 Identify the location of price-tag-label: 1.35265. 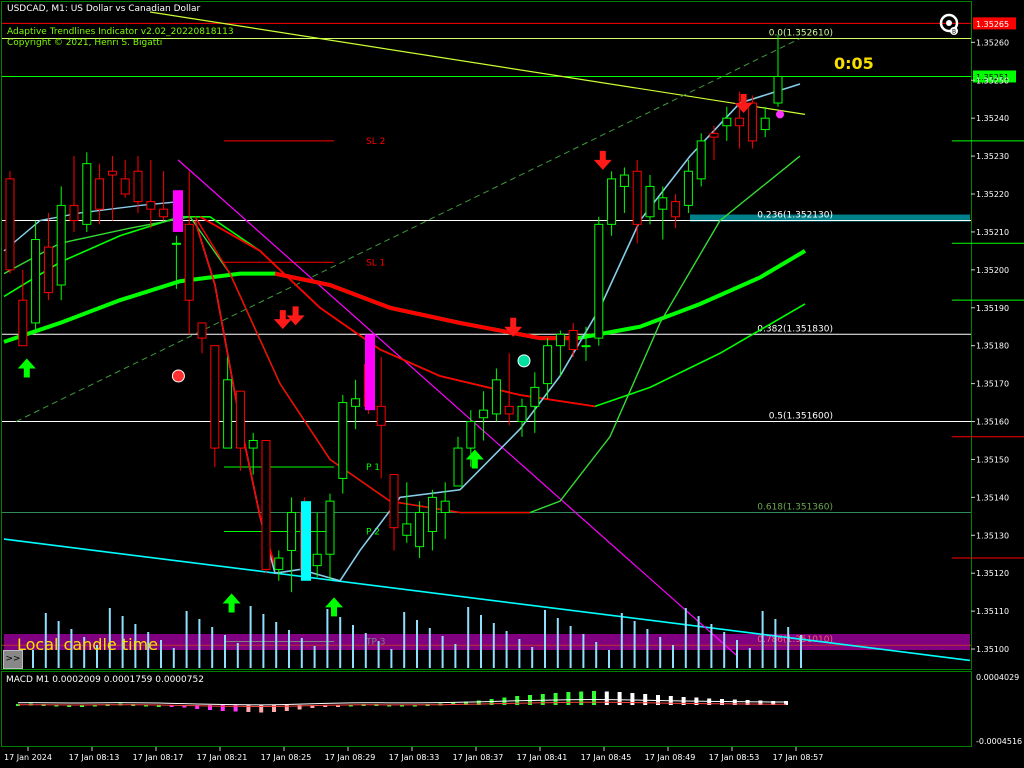
(992, 24).